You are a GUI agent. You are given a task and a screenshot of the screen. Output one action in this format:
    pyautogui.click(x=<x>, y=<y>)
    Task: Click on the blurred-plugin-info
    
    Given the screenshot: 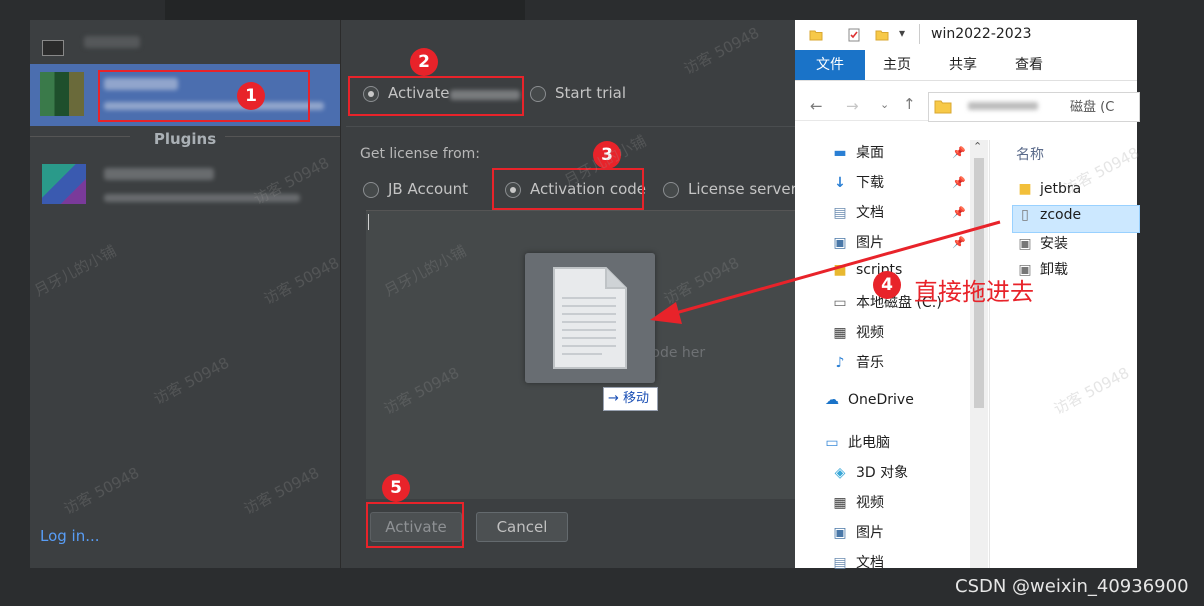 What is the action you would take?
    pyautogui.click(x=202, y=198)
    